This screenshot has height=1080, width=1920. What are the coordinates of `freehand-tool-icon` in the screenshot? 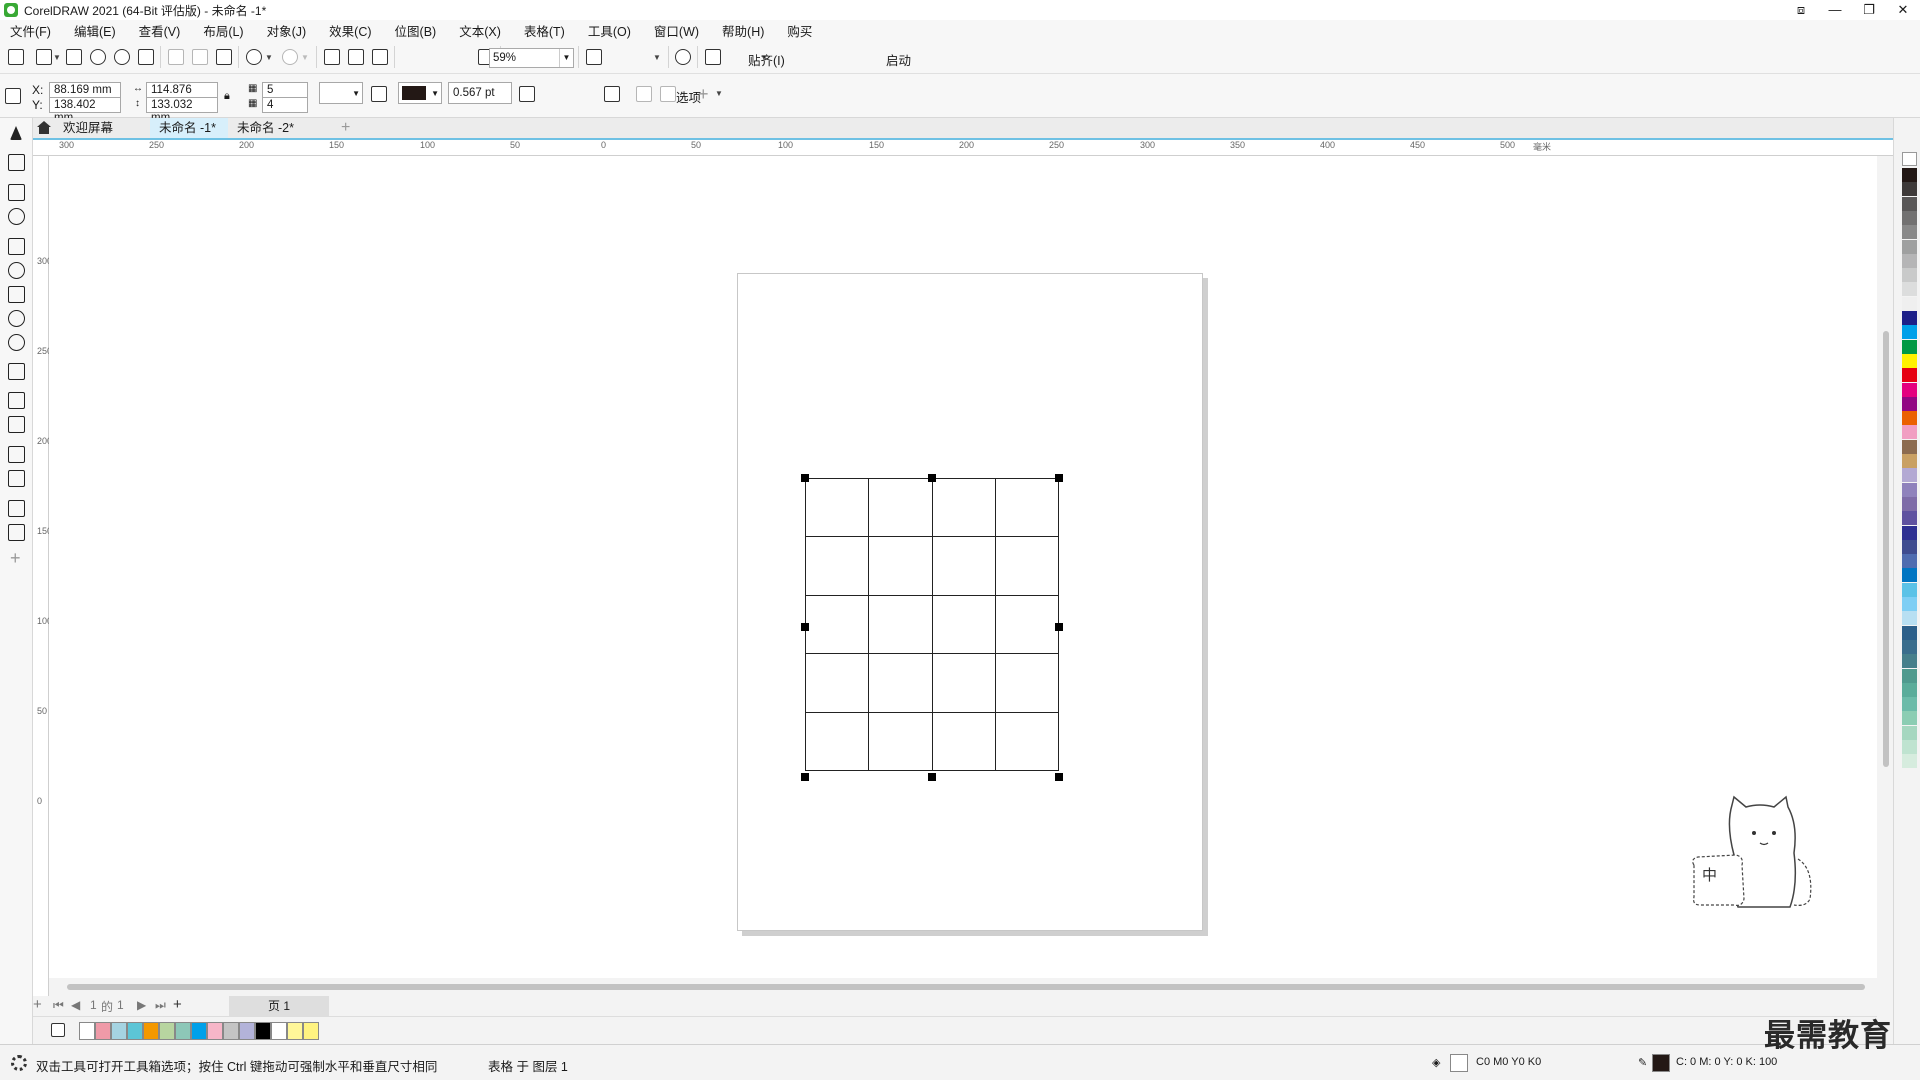 It's located at (16, 246).